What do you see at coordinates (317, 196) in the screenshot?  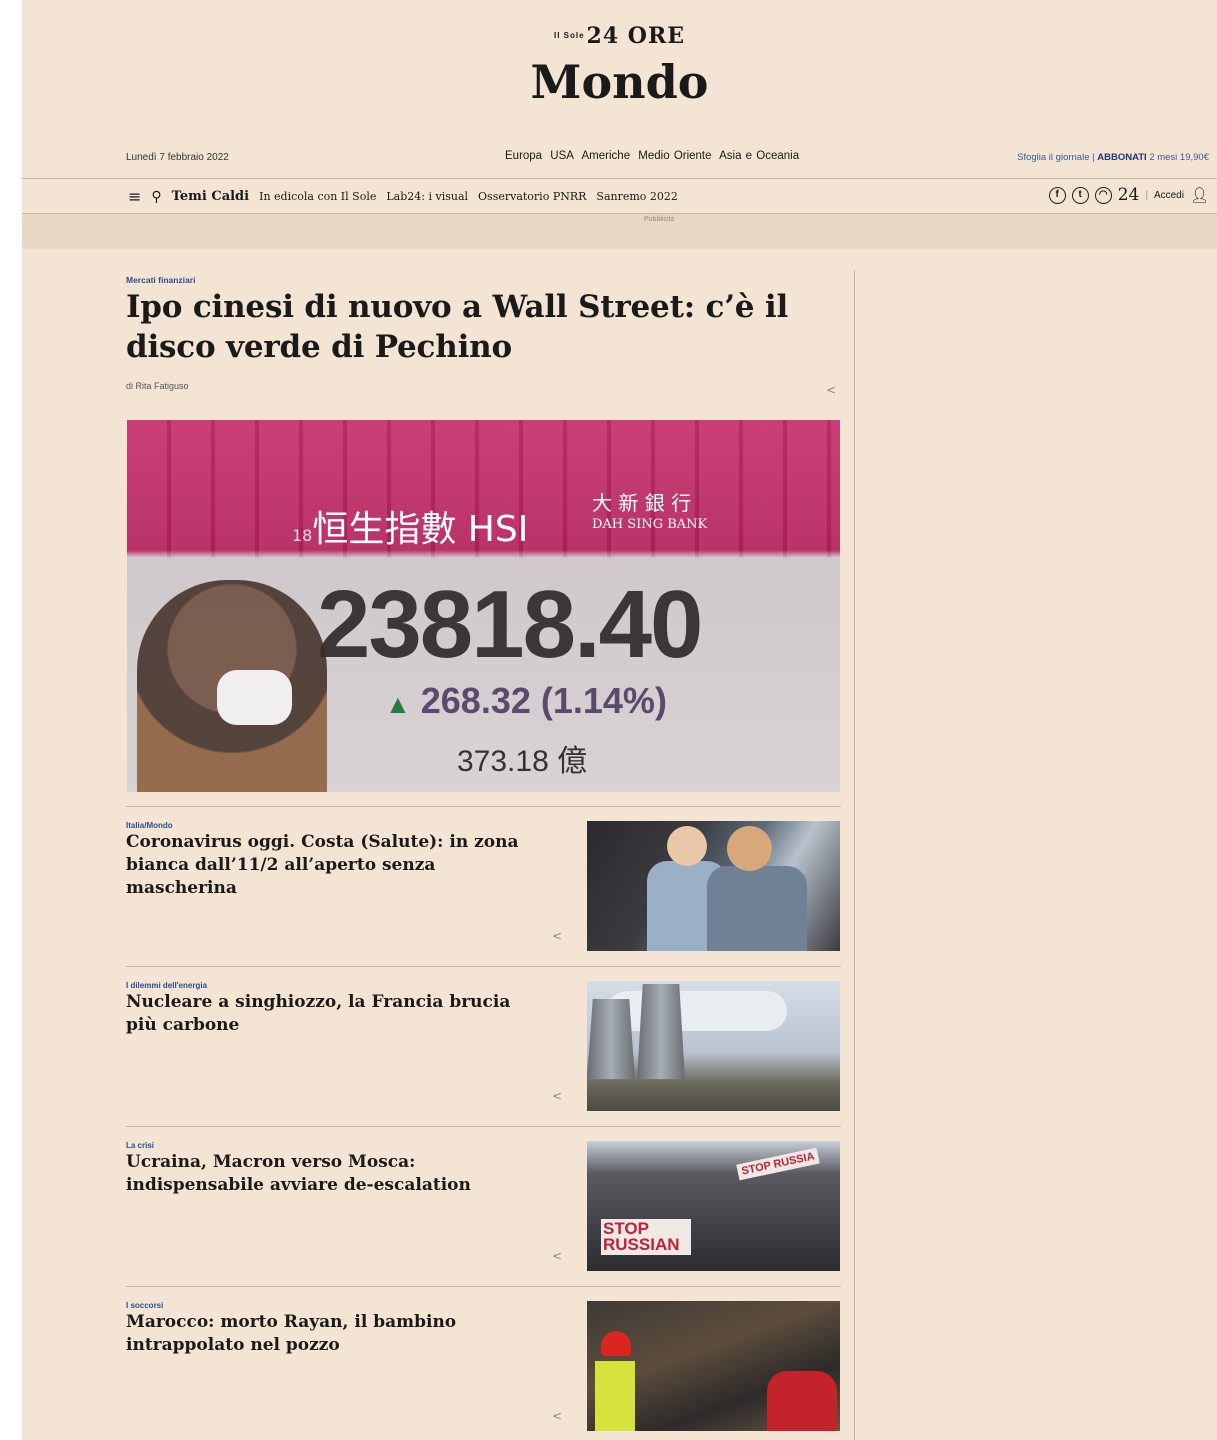 I see `nav-item-edicola: In edicola con Il Sole` at bounding box center [317, 196].